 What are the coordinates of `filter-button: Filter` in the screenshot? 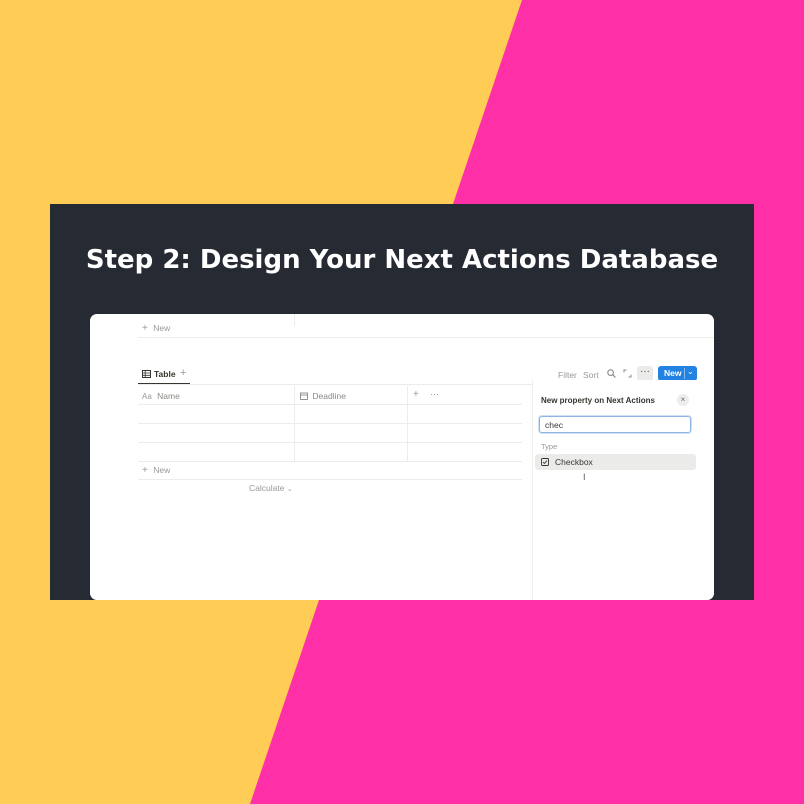 It's located at (567, 375).